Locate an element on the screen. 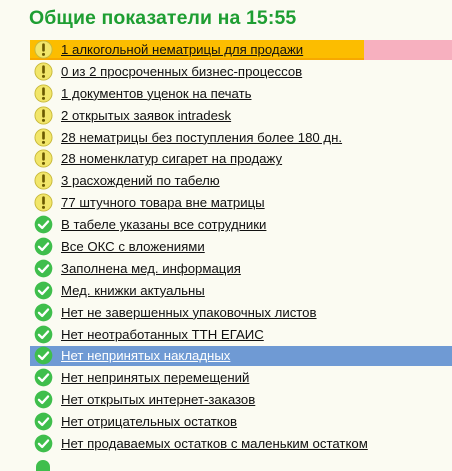 The width and height of the screenshot is (452, 471). indicator-link: Нет непринятых перемещений is located at coordinates (155, 378).